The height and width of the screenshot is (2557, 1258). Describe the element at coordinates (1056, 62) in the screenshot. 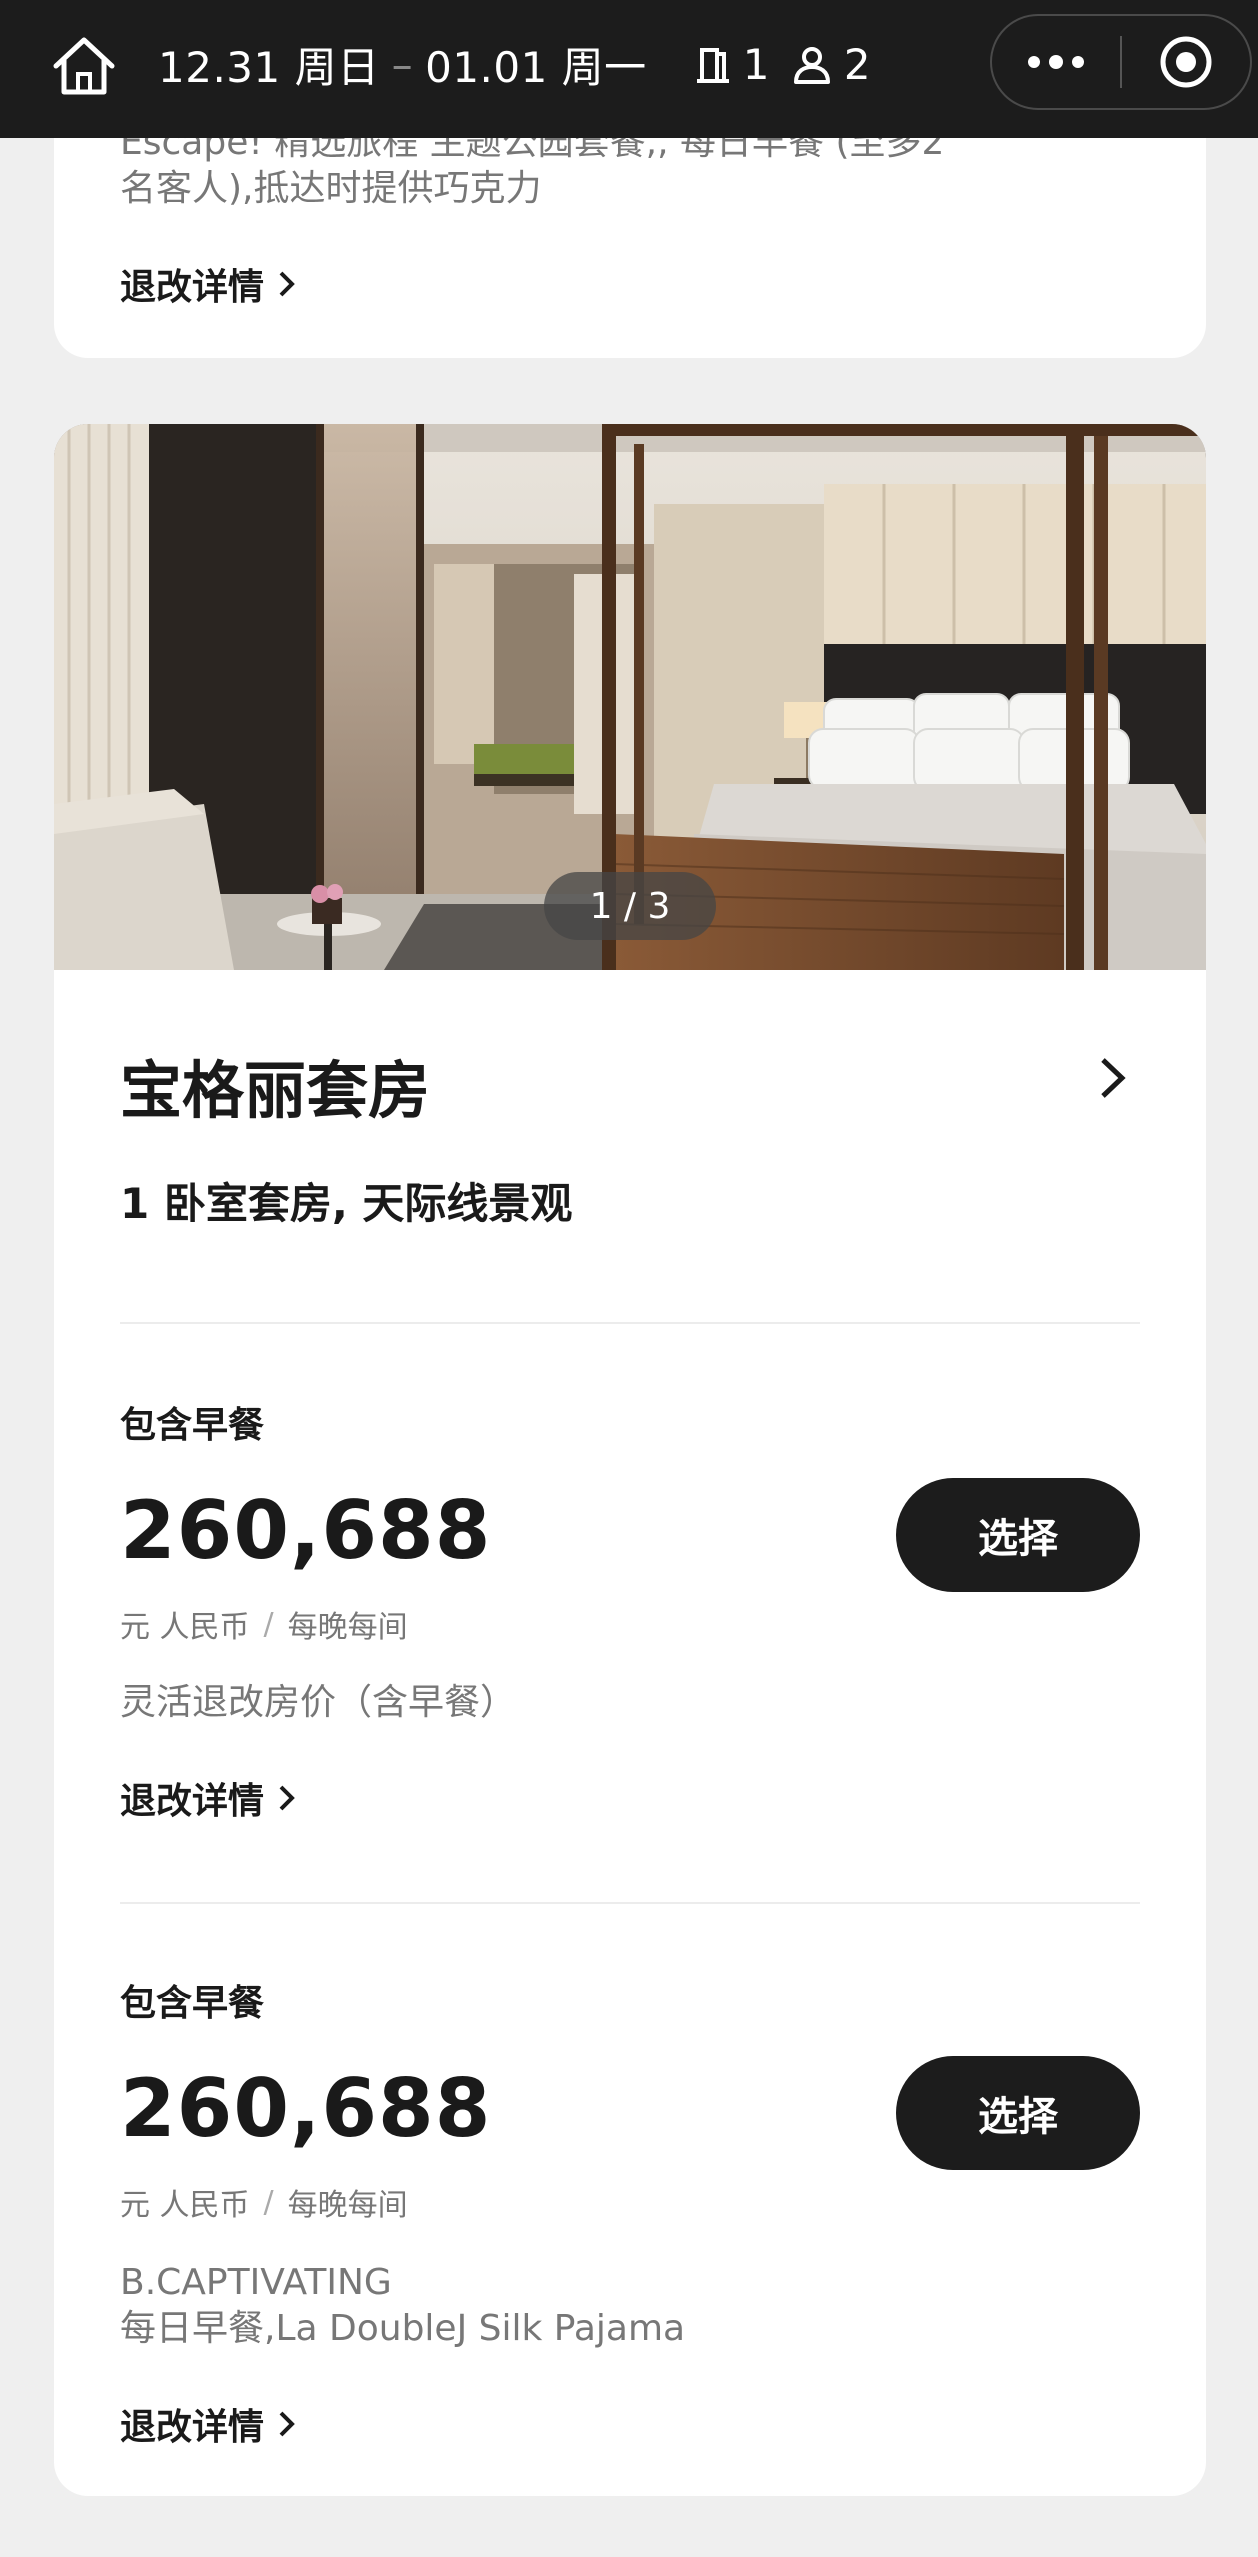

I see `more-icon` at that location.